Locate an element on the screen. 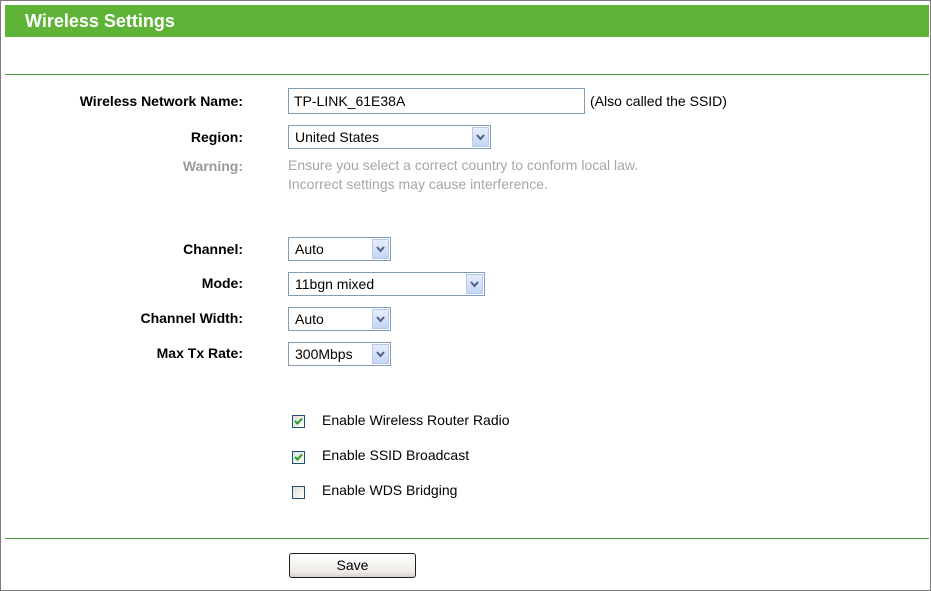 This screenshot has height=591, width=931. page-header: Wireless Settings is located at coordinates (467, 21).